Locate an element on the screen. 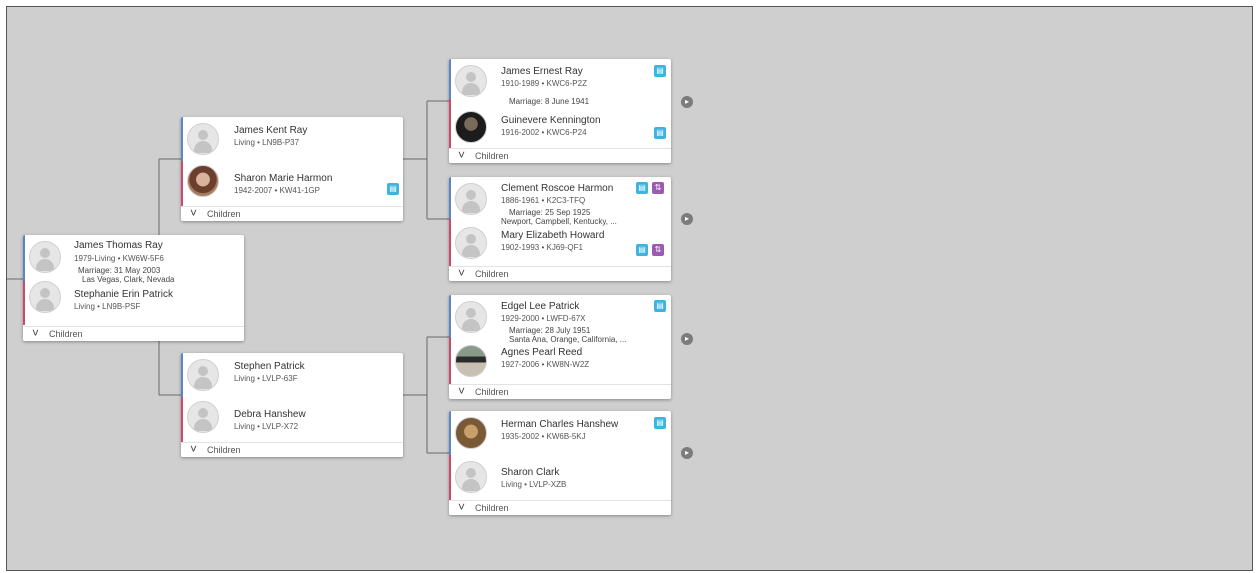  person-name: Stephanie Erin Patrick is located at coordinates (123, 294).